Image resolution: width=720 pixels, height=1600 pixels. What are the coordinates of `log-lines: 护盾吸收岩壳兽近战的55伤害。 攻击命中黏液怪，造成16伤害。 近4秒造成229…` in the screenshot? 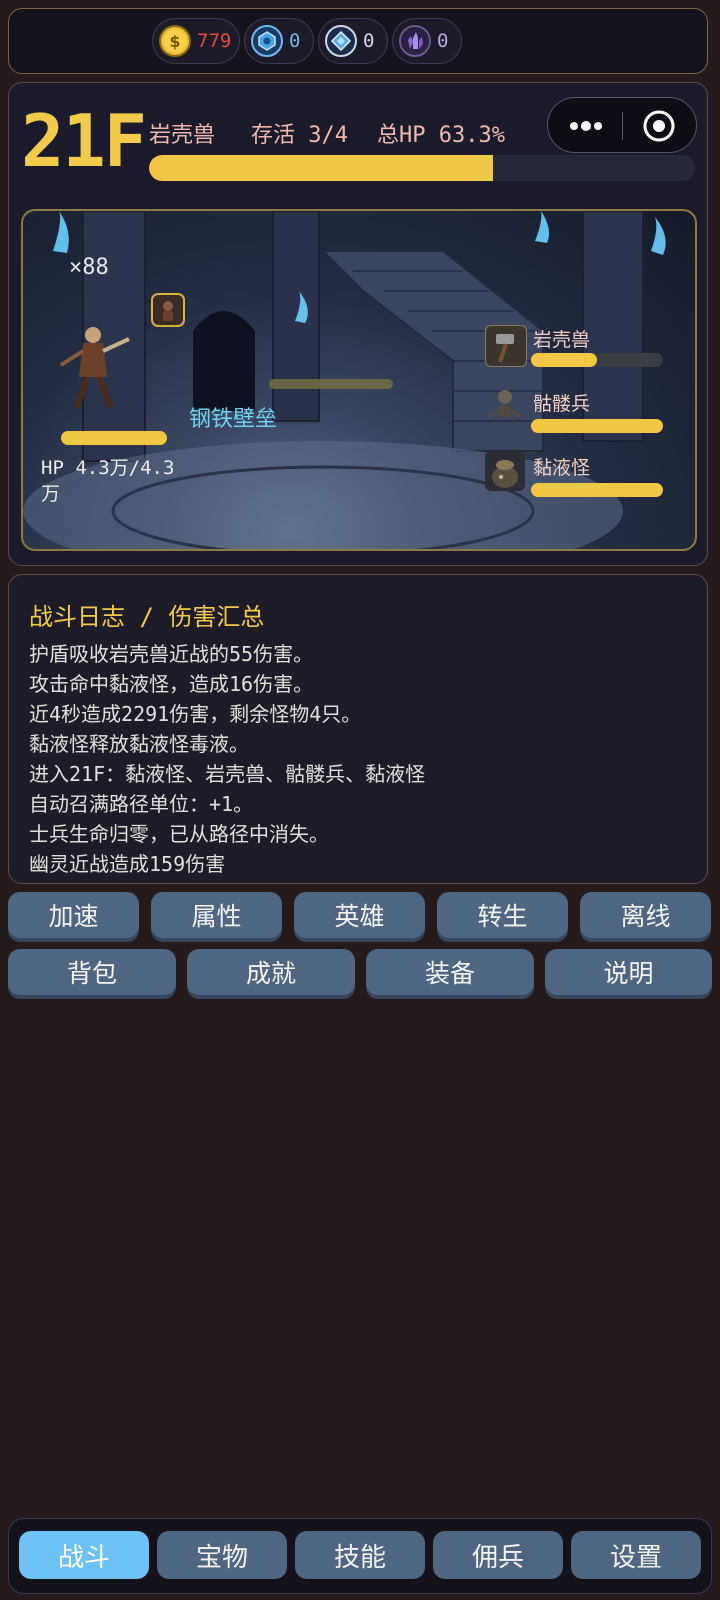 It's located at (363, 759).